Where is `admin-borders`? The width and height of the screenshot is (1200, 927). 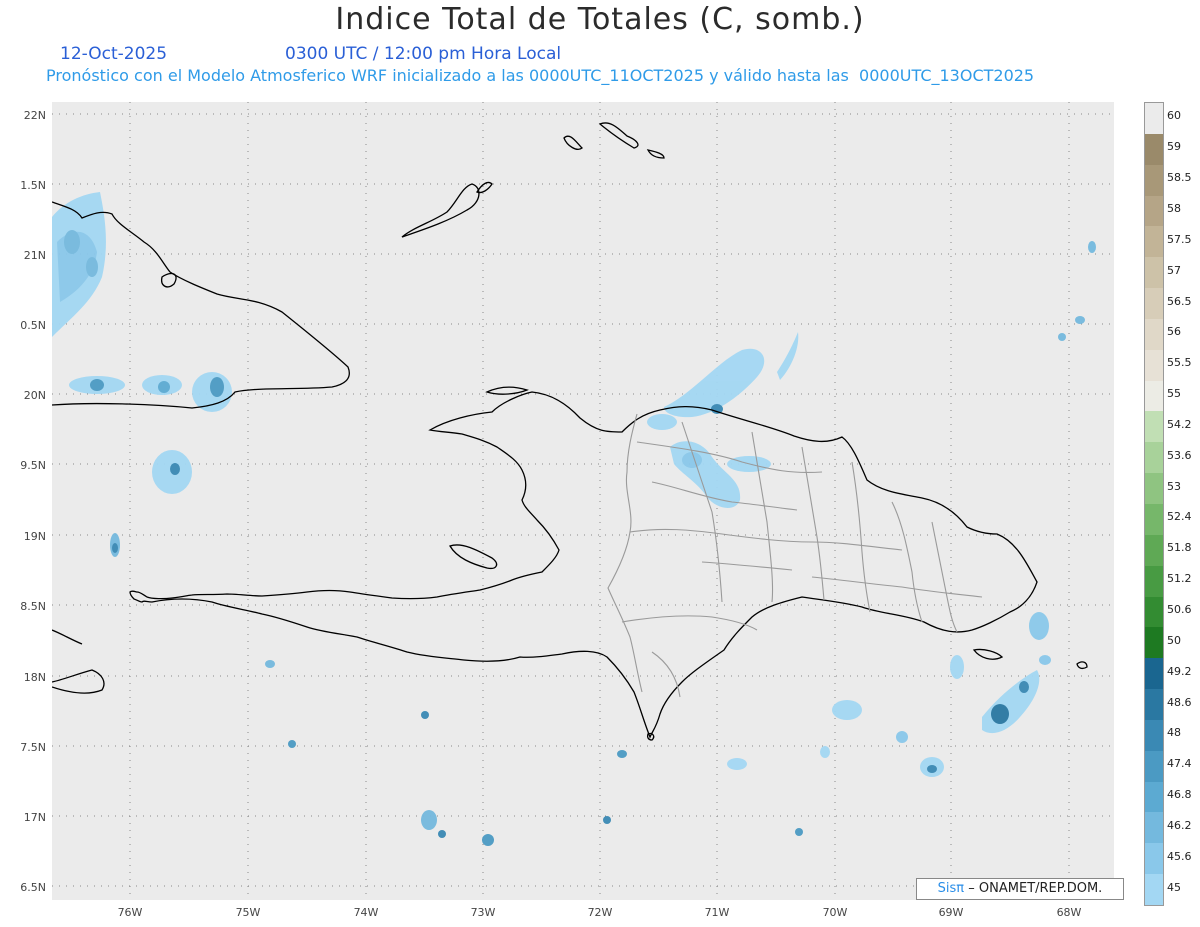
admin-borders is located at coordinates (795, 555).